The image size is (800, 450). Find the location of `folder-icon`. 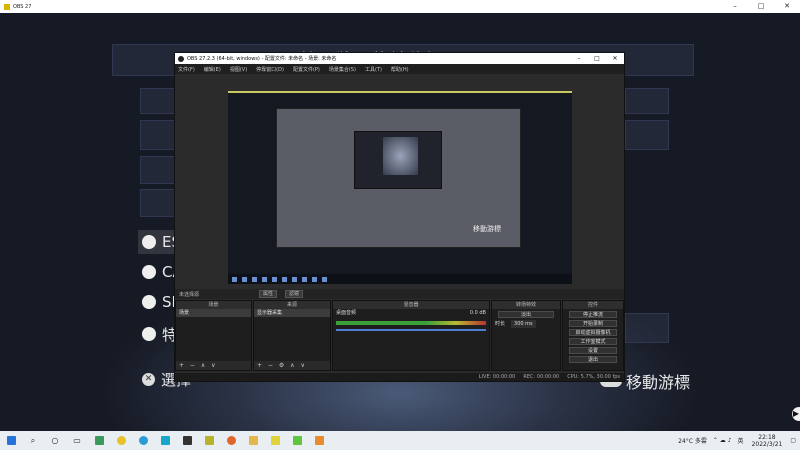

folder-icon is located at coordinates (253, 441).